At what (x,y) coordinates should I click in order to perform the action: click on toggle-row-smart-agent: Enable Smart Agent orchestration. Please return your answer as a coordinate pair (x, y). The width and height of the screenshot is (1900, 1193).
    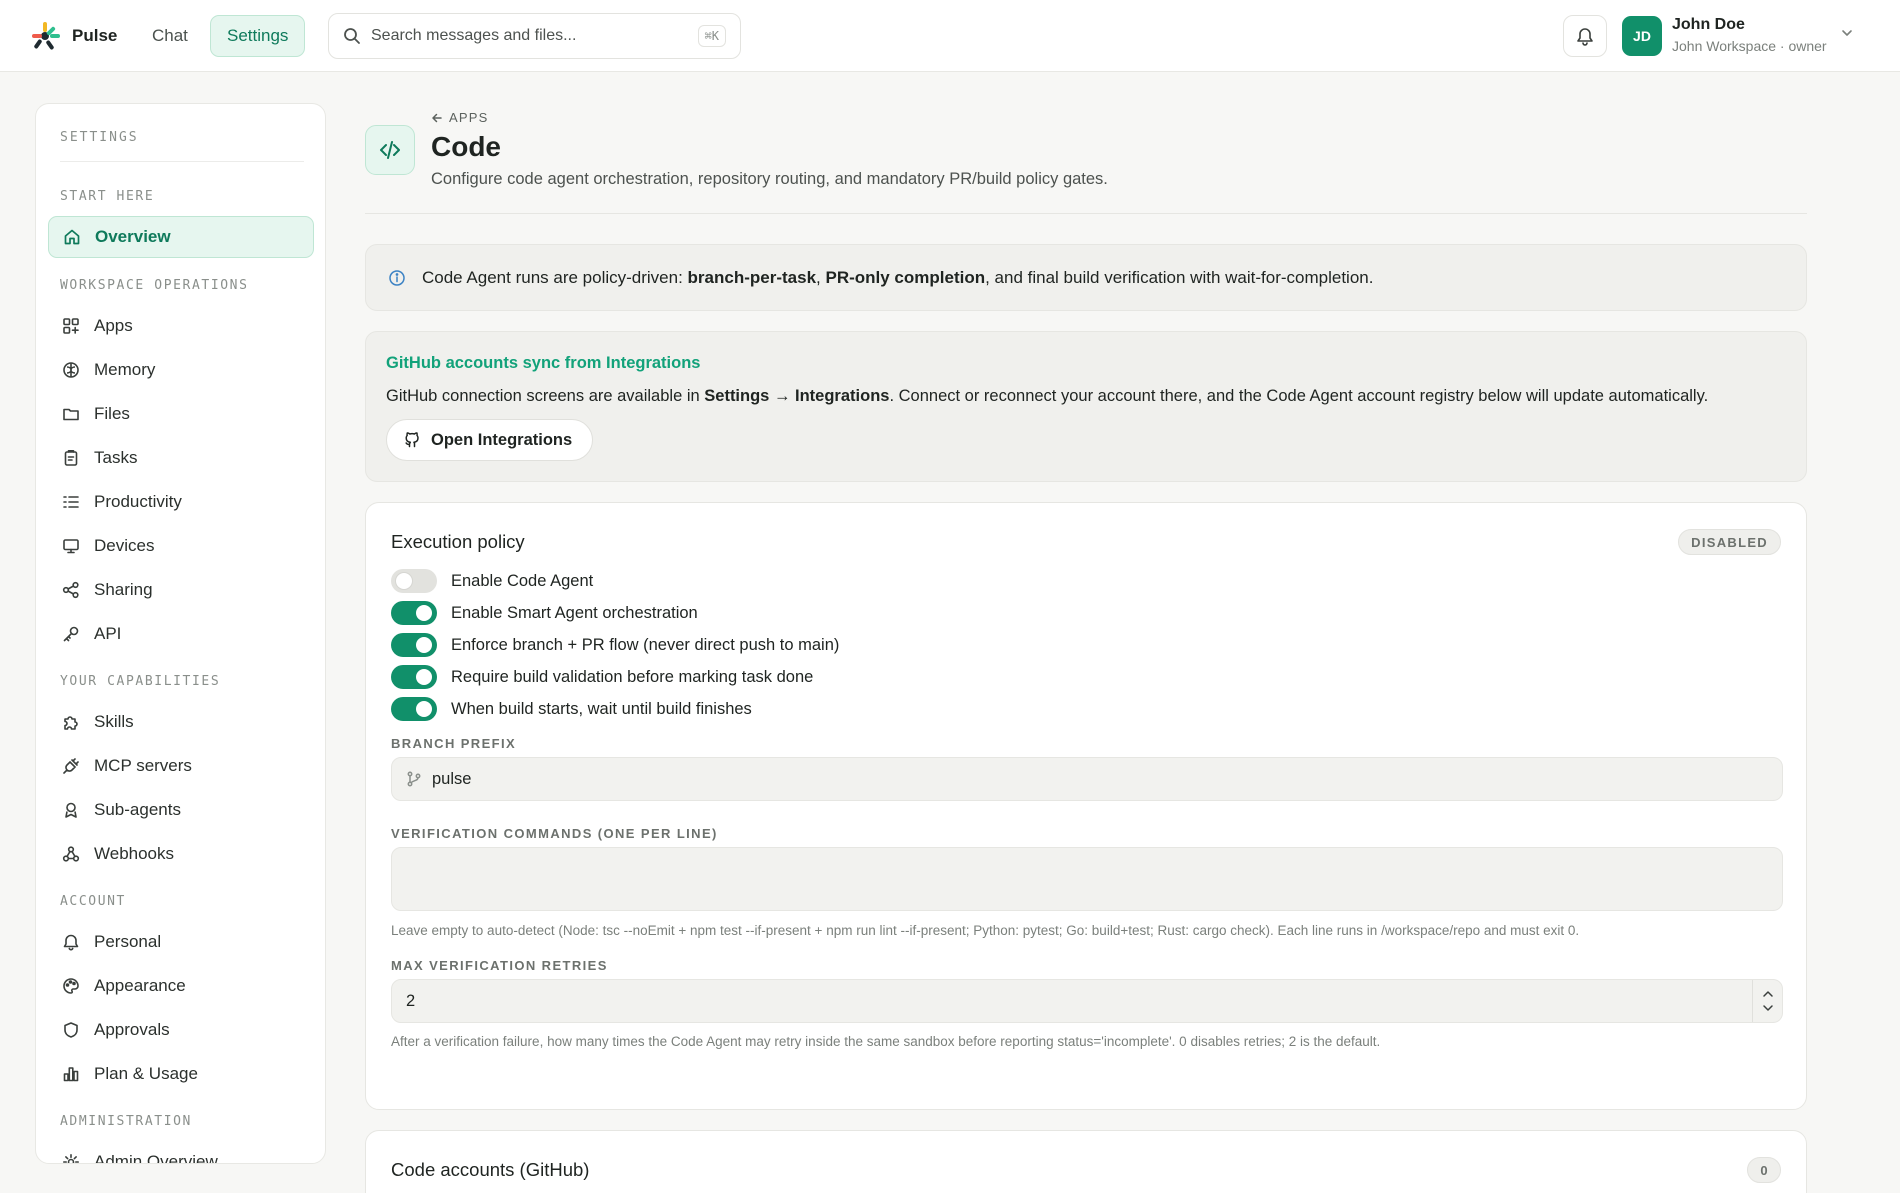
    Looking at the image, I should click on (544, 613).